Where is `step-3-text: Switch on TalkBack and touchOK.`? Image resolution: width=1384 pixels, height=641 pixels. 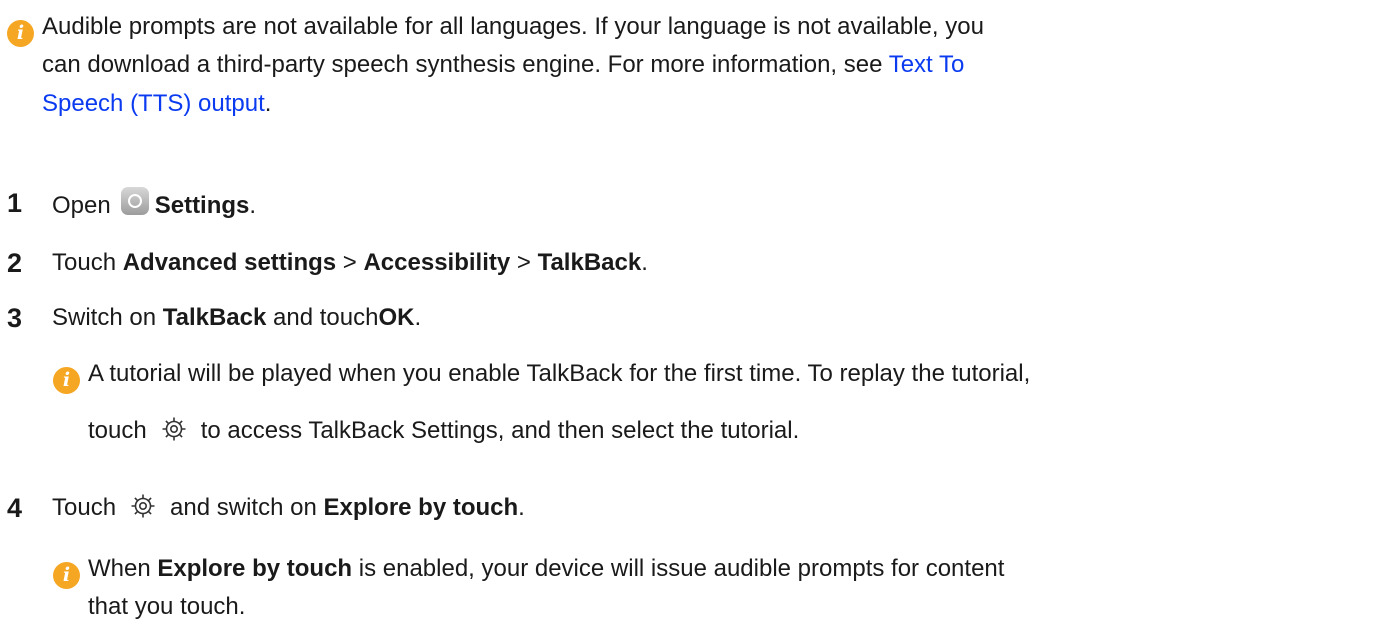
step-3-text: Switch on TalkBack and touchOK. is located at coordinates (236, 318).